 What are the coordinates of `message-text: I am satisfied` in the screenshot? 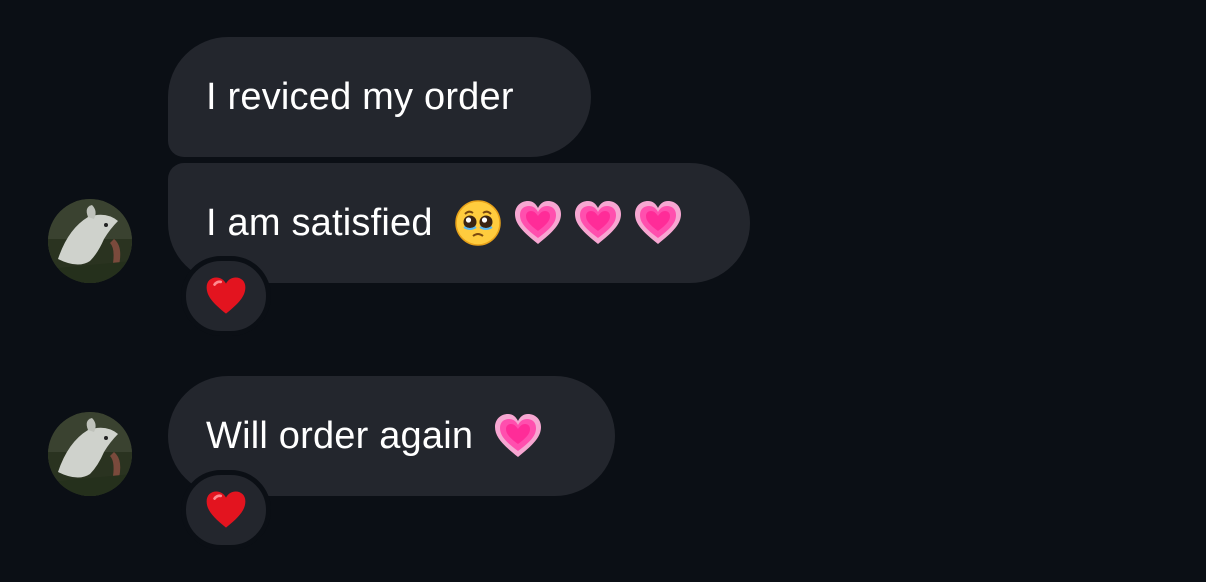 It's located at (319, 222).